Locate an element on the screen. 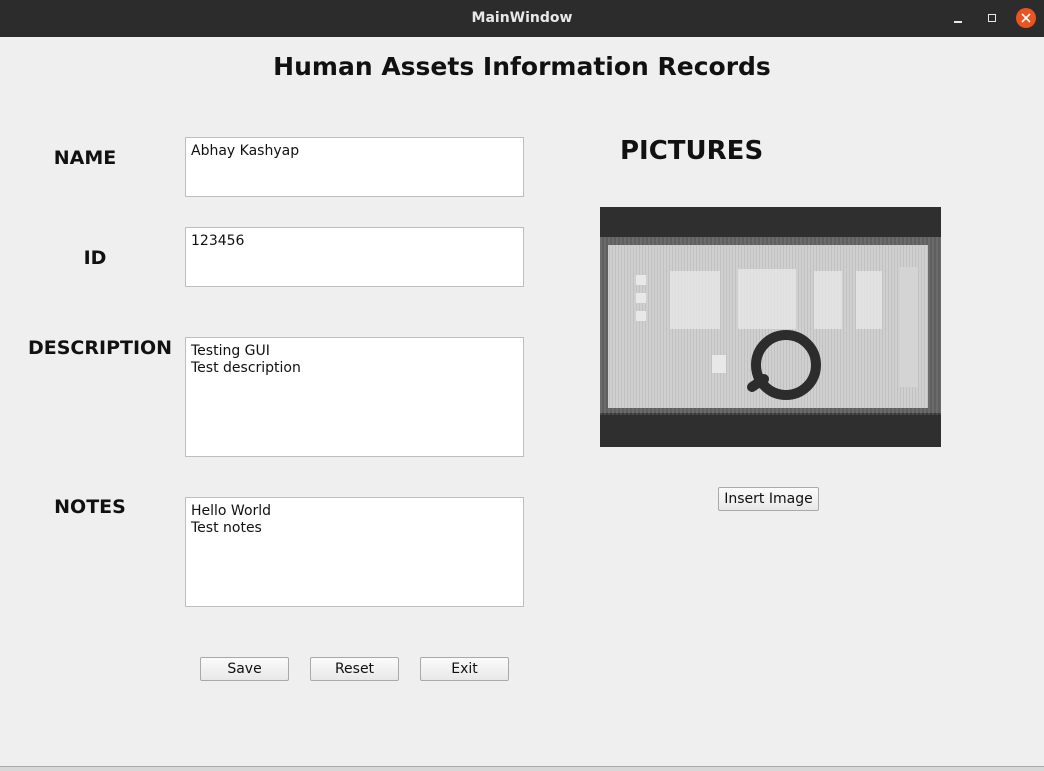 This screenshot has width=1044, height=771. id-label: ID is located at coordinates (95, 258).